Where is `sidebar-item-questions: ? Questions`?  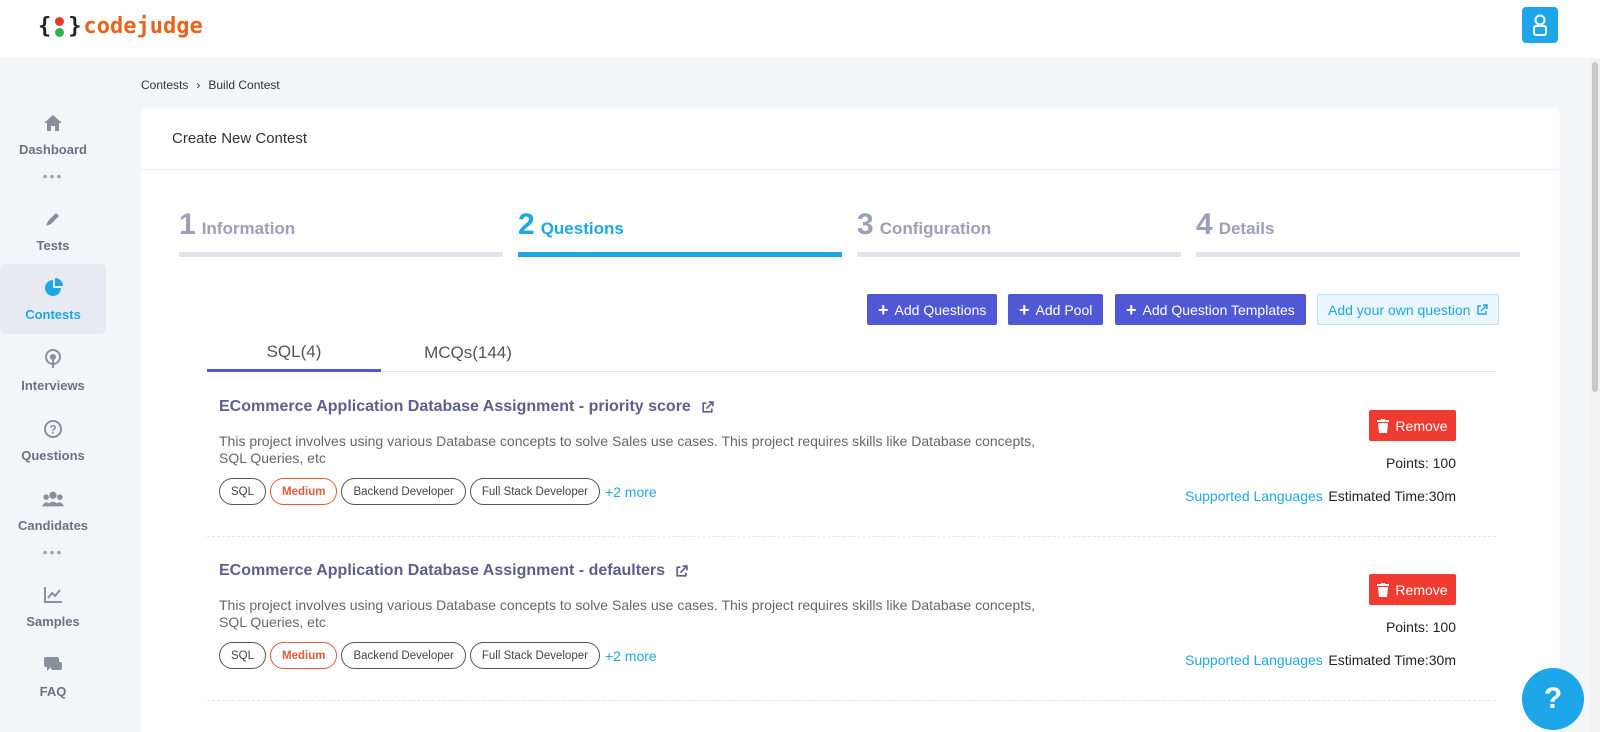
sidebar-item-questions: ? Questions is located at coordinates (53, 440).